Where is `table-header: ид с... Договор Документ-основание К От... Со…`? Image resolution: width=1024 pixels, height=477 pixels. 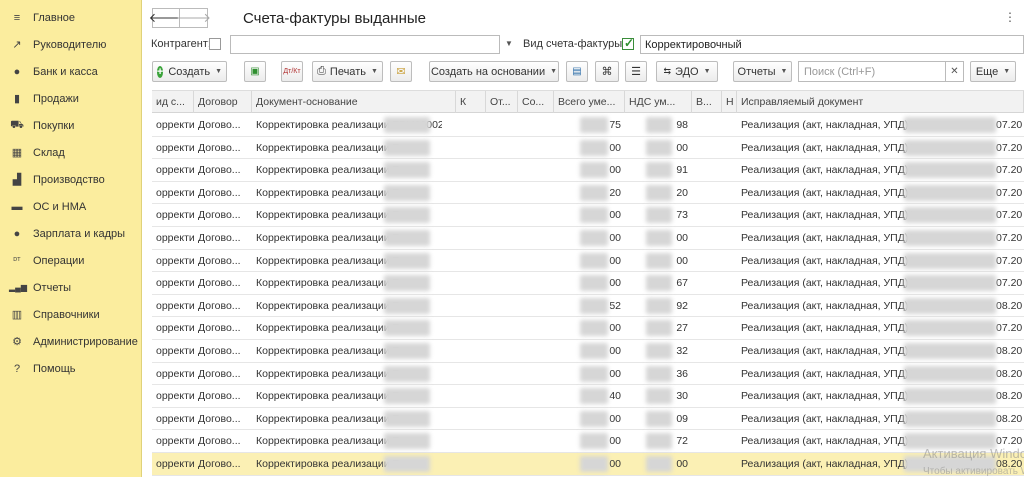 table-header: ид с... Договор Документ-основание К От... Со… is located at coordinates (588, 101).